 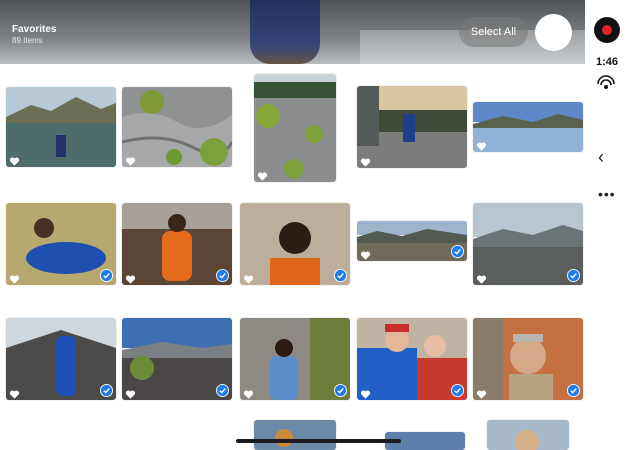 I want to click on chevron-left-icon: ‹, so click(x=601, y=157).